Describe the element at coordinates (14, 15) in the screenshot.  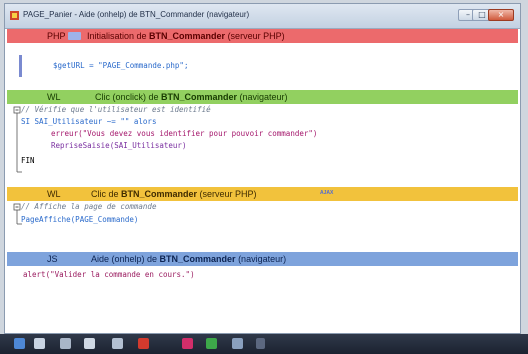
I see `app-icon` at that location.